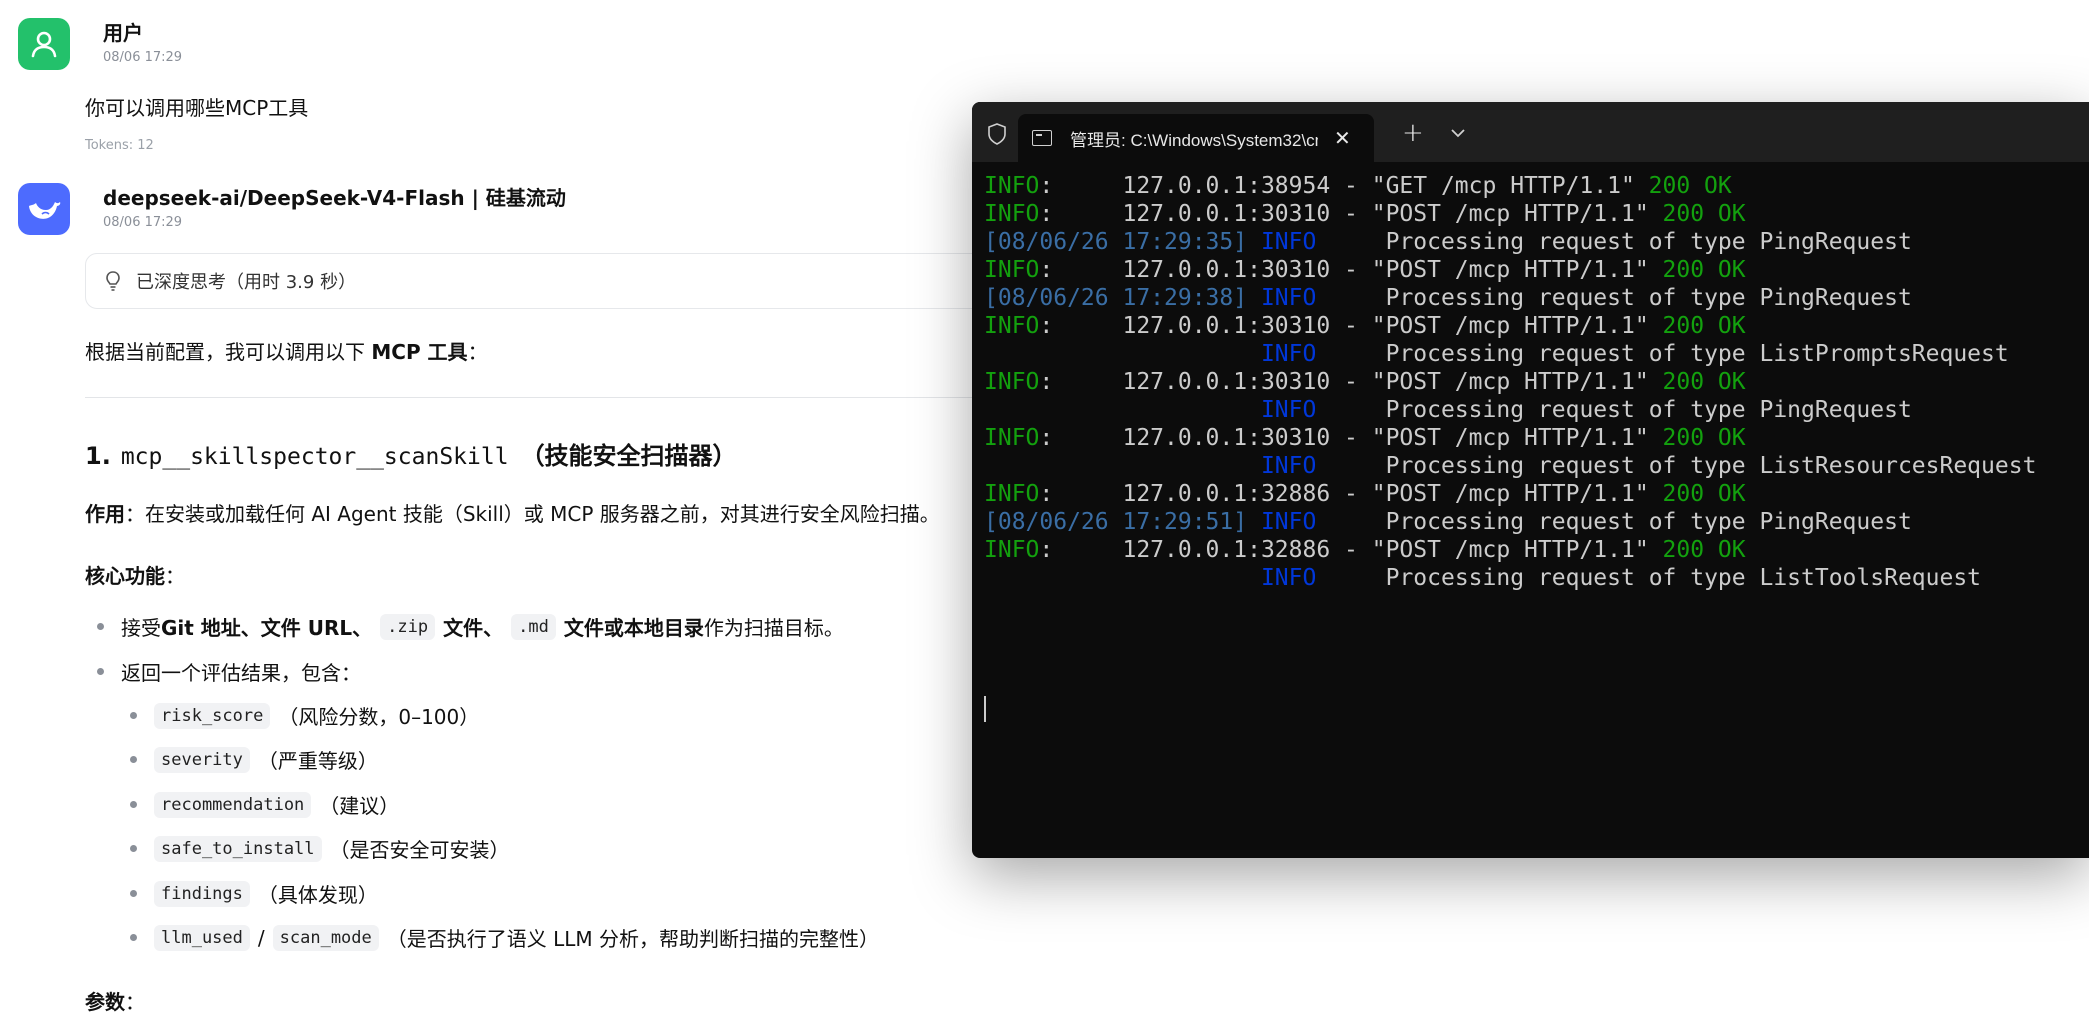 This screenshot has width=2089, height=1034. I want to click on chevron-down-icon, so click(1458, 133).